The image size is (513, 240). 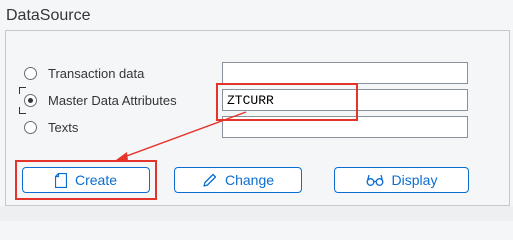 I want to click on display-button: Display, so click(x=401, y=180).